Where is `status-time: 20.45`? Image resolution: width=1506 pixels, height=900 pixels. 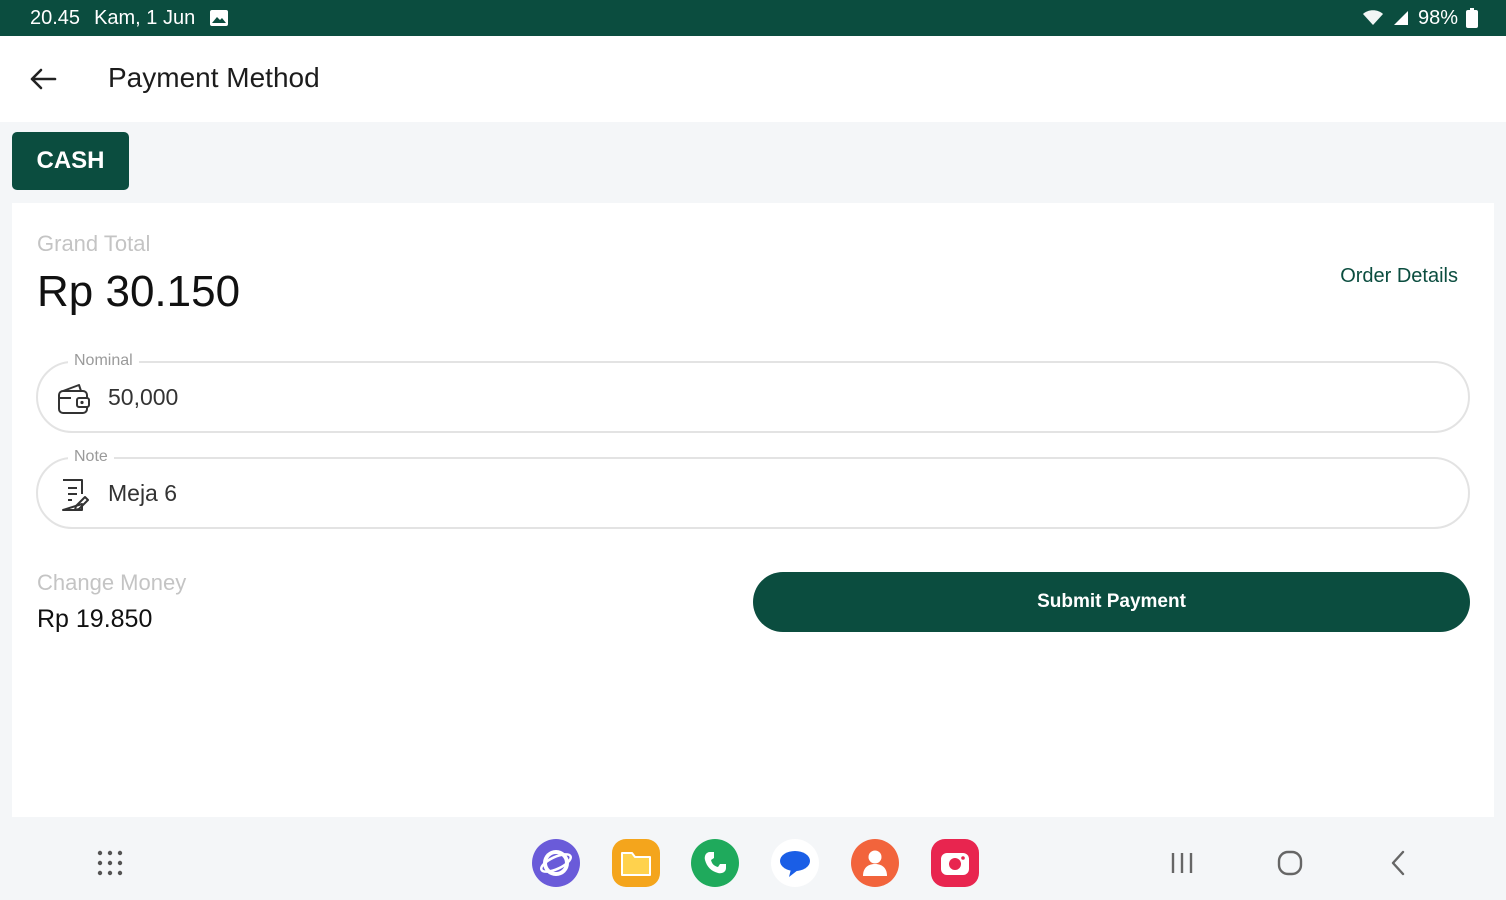 status-time: 20.45 is located at coordinates (55, 17).